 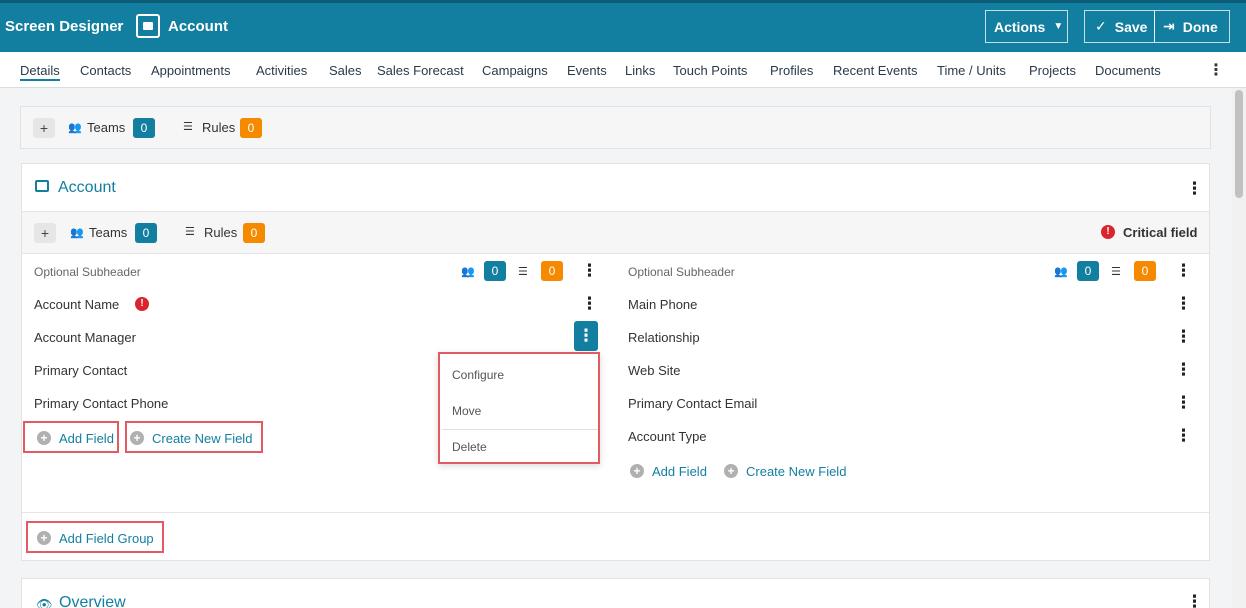 I want to click on field-web-site: Web Site, so click(x=654, y=370).